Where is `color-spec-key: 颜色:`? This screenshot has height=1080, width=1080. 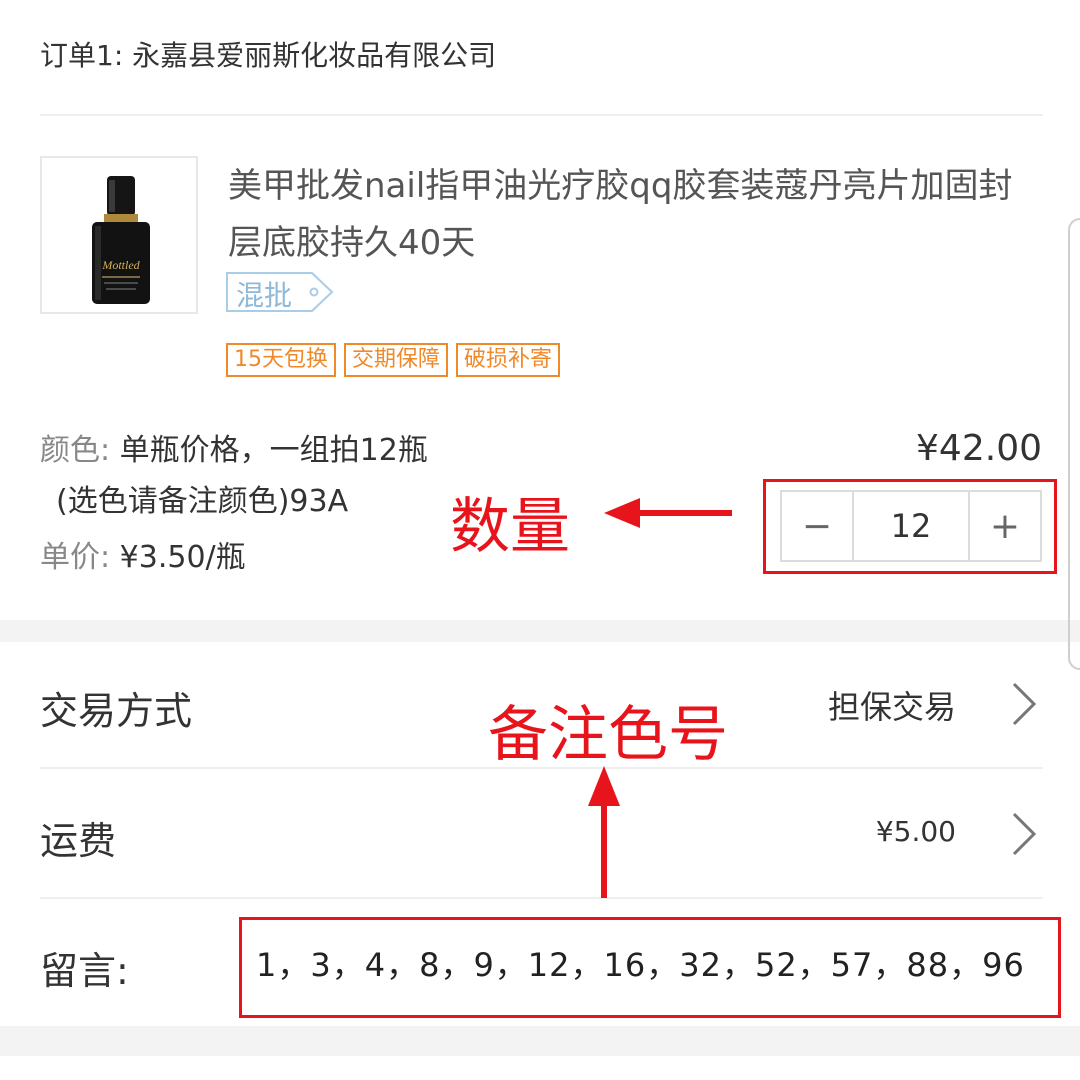 color-spec-key: 颜色: is located at coordinates (80, 450).